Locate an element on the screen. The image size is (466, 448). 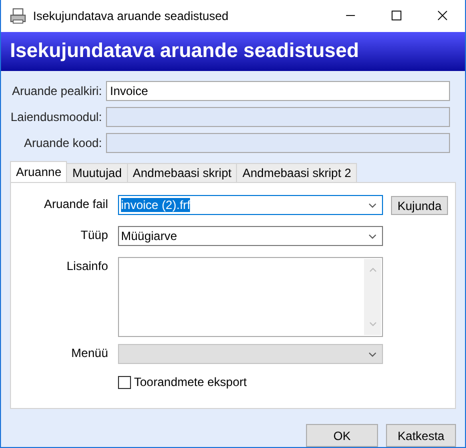
field-label: Aruande fail is located at coordinates (75, 203).